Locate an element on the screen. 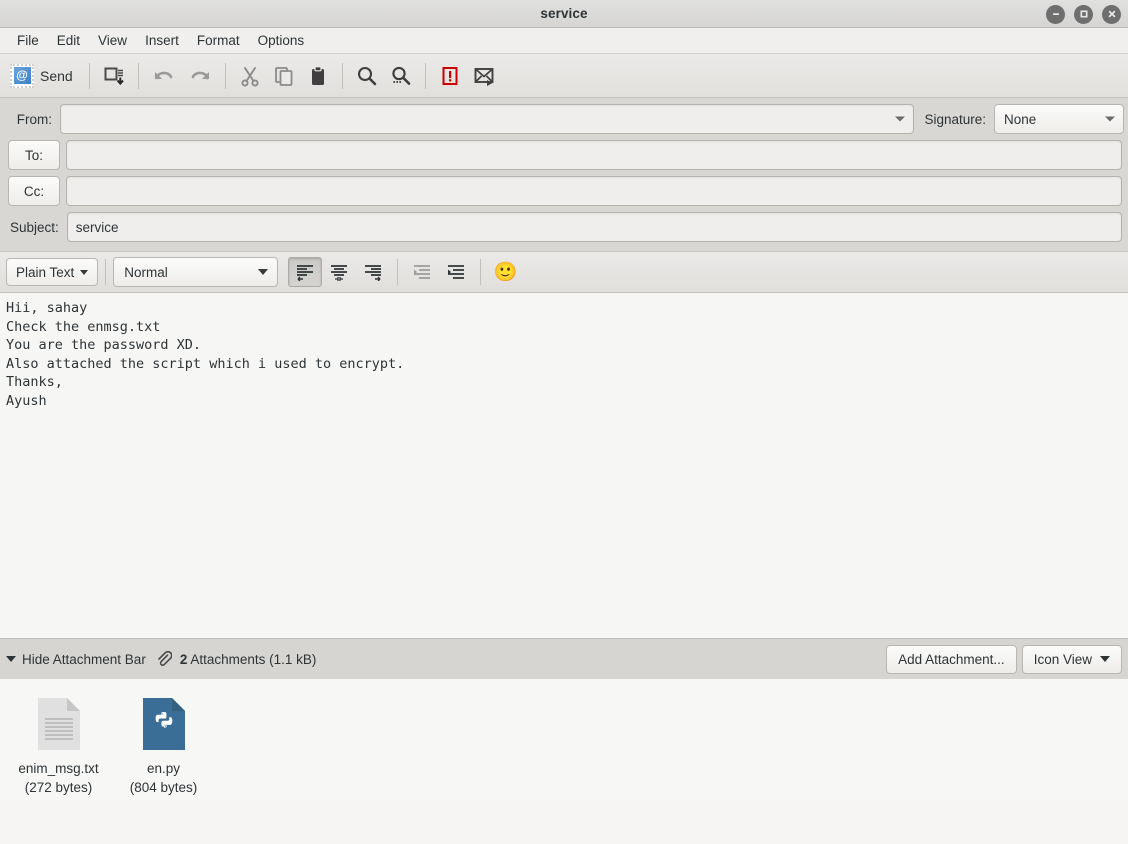 This screenshot has width=1128, height=844. find-icon is located at coordinates (401, 75).